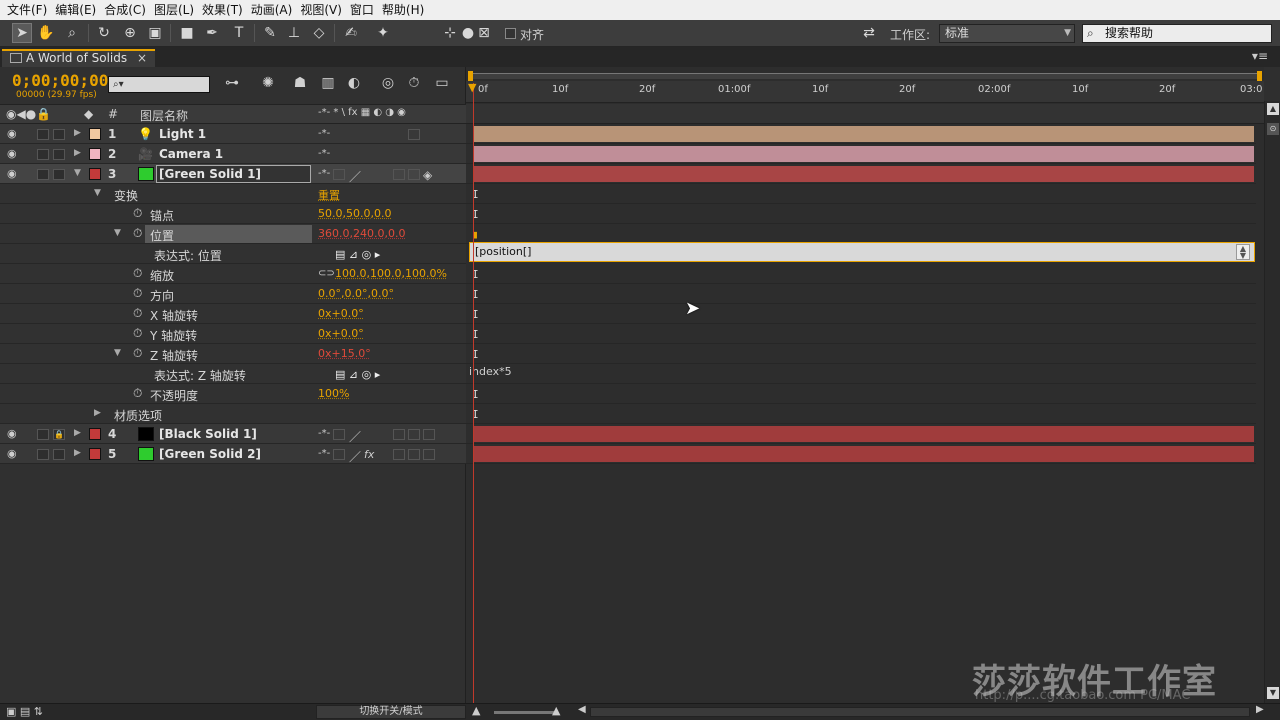 The width and height of the screenshot is (1280, 720). Describe the element at coordinates (427, 175) in the screenshot. I see `3d-cube-icon: ◈` at that location.